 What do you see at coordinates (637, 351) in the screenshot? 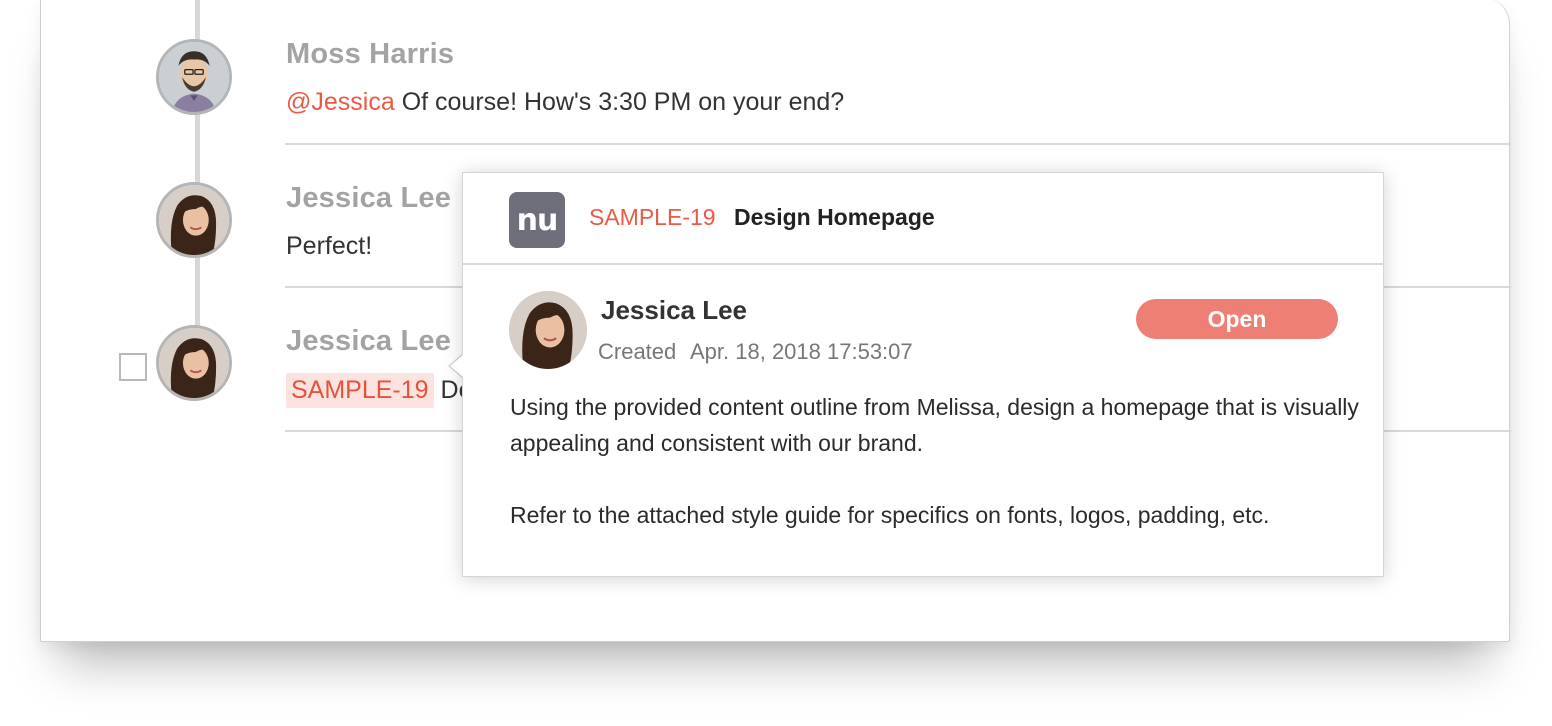
I see `created-label: Created` at bounding box center [637, 351].